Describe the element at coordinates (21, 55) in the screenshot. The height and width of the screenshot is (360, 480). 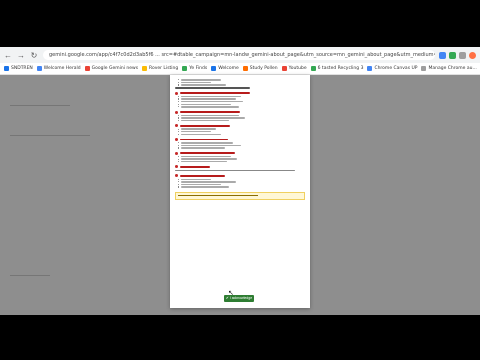
I see `forward-icon: →` at that location.